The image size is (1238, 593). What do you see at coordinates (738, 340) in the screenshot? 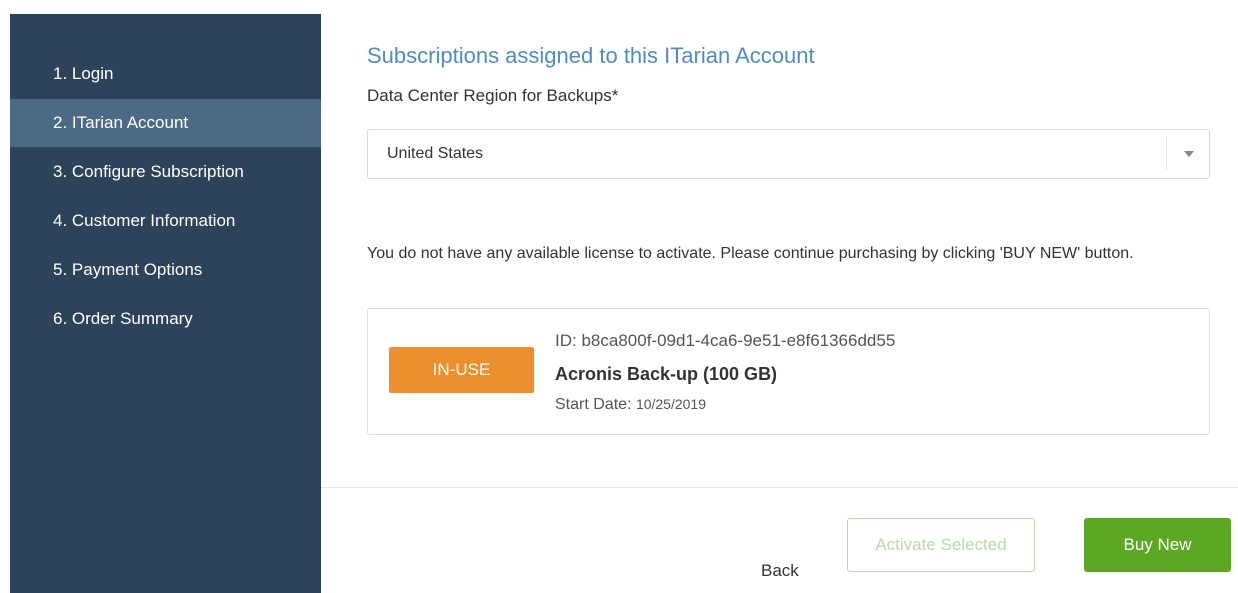
I see `license-id-value: b8ca800f-09d1-4ca6-9e51-e8f61366dd55` at bounding box center [738, 340].